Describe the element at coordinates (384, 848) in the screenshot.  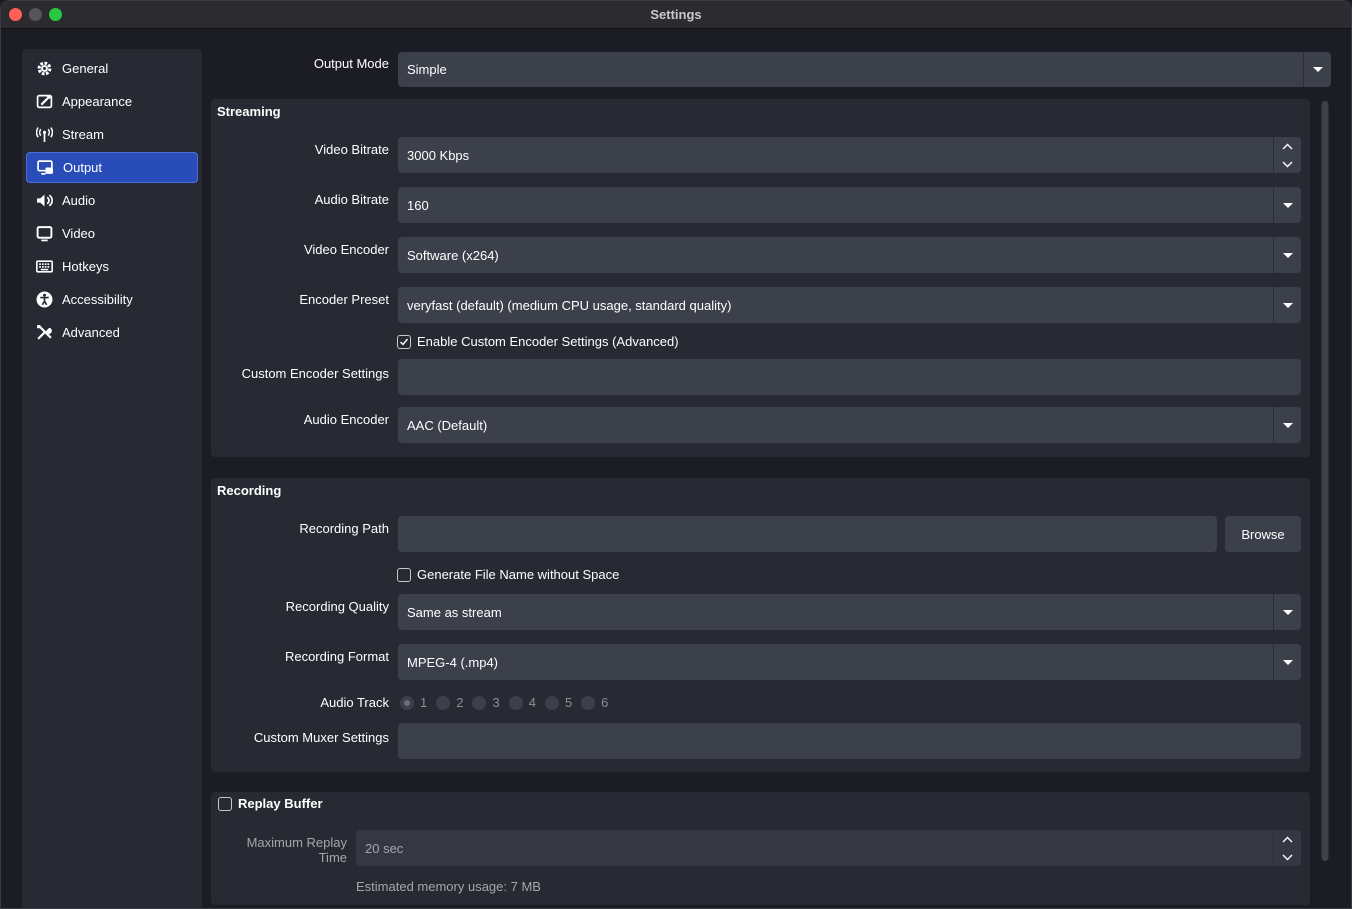
I see `max-replay-time-value: 20 sec` at that location.